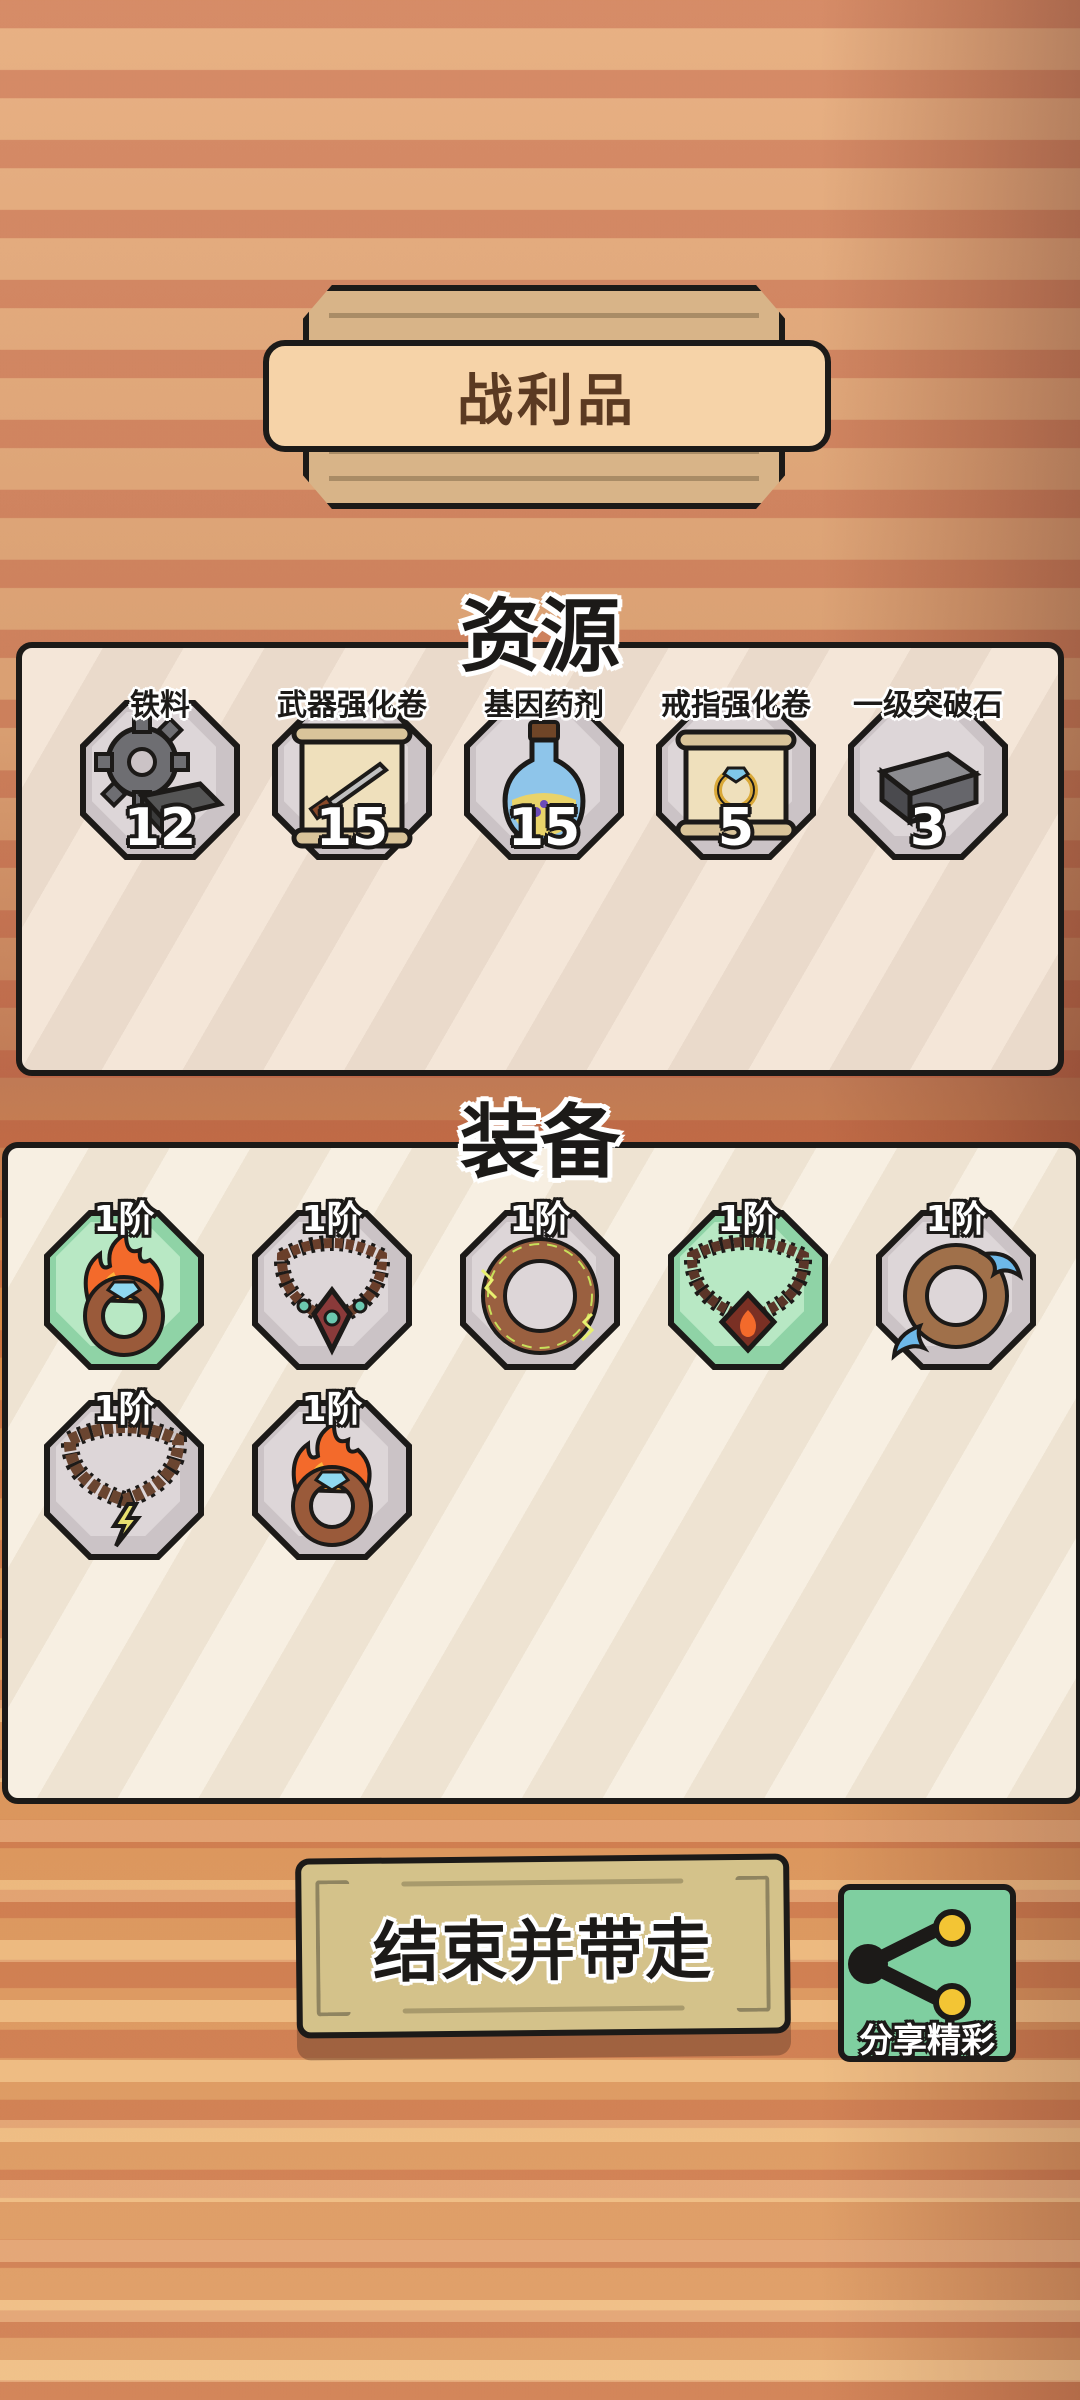  I want to click on title-banner: 战利品, so click(547, 397).